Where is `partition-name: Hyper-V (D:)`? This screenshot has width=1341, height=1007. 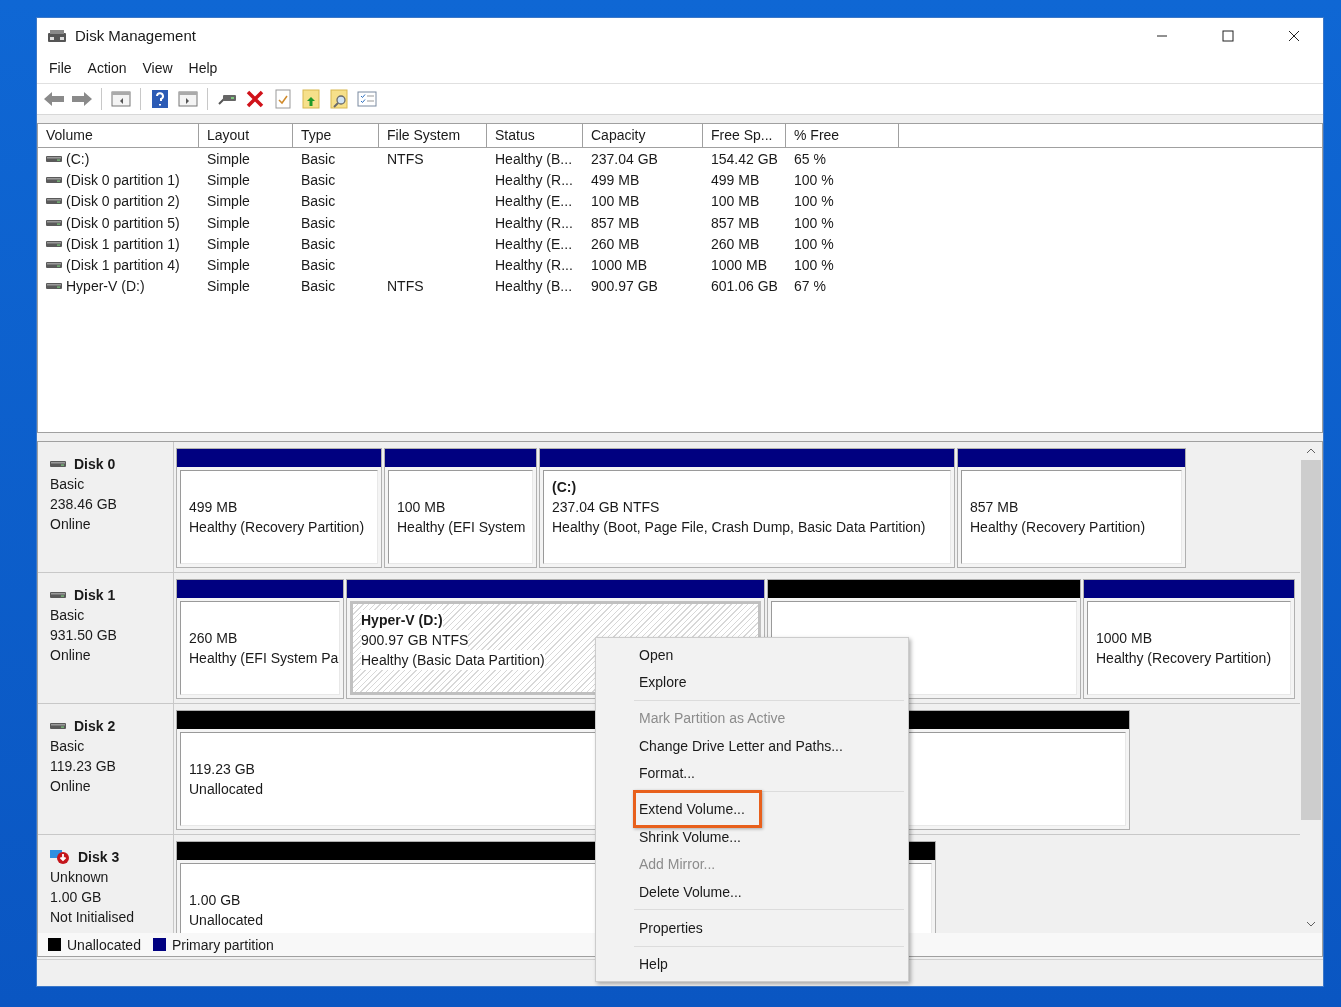 partition-name: Hyper-V (D:) is located at coordinates (402, 620).